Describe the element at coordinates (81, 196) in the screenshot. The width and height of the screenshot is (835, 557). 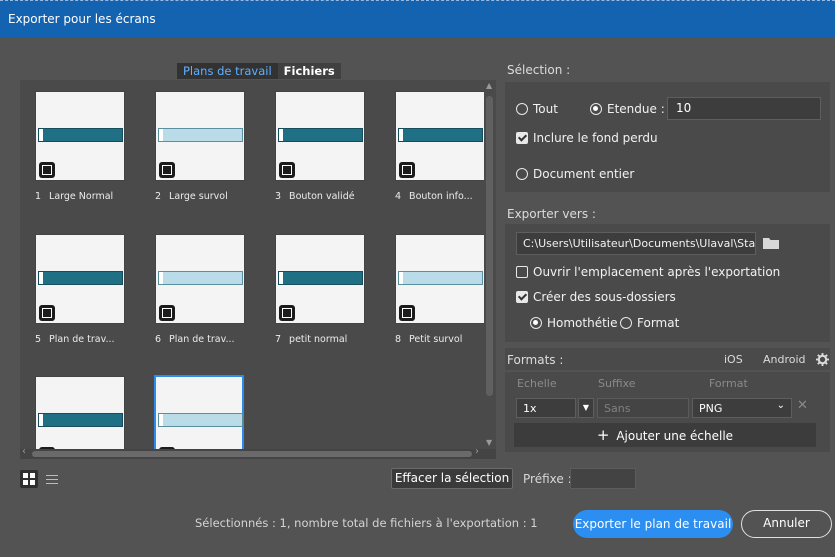
I see `artboard-name: Large Normal` at that location.